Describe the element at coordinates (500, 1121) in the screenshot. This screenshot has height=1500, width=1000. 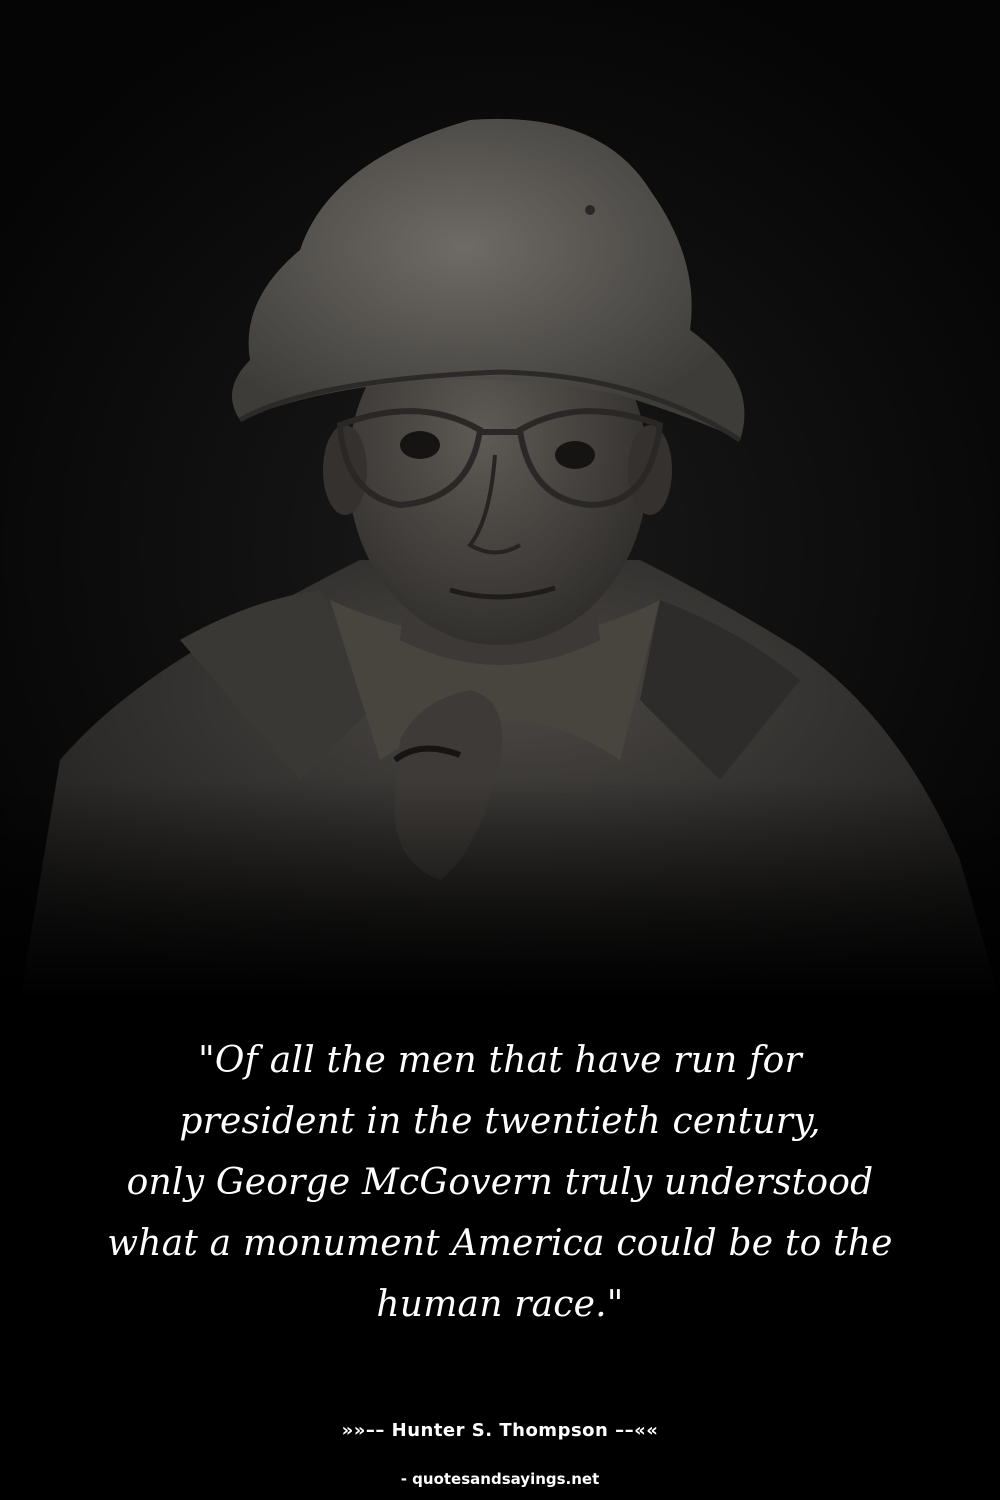
I see `quote-line: president in the twentieth century,` at that location.